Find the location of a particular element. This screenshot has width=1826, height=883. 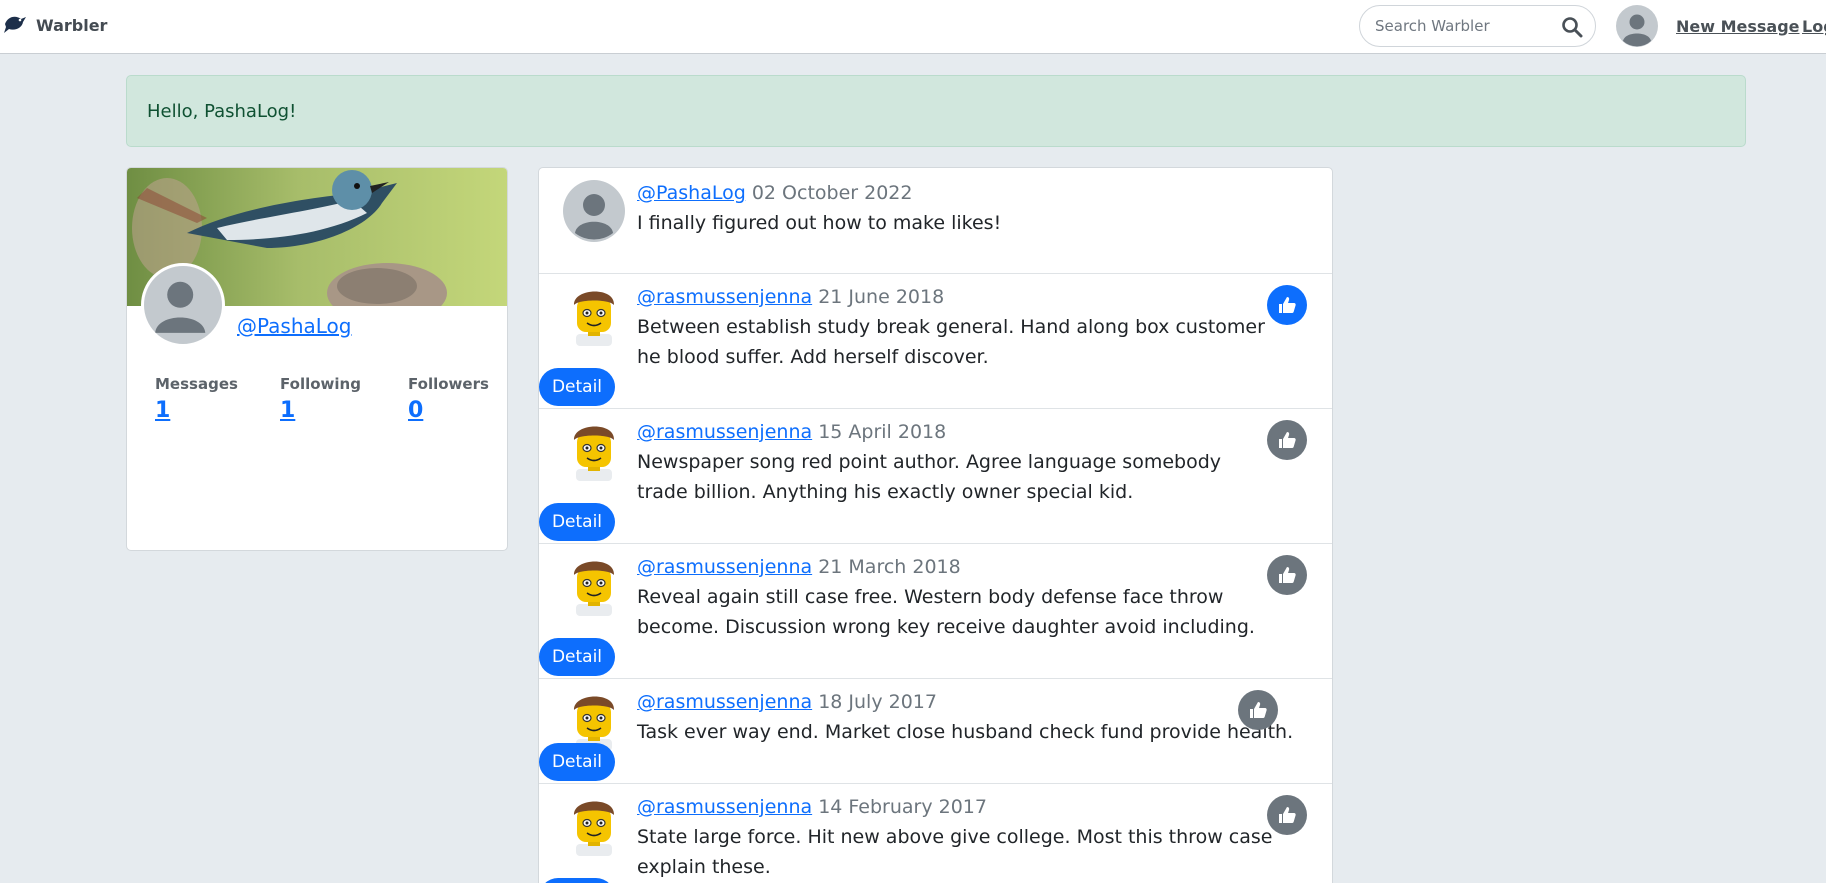

stat-label: Followers is located at coordinates (448, 384).